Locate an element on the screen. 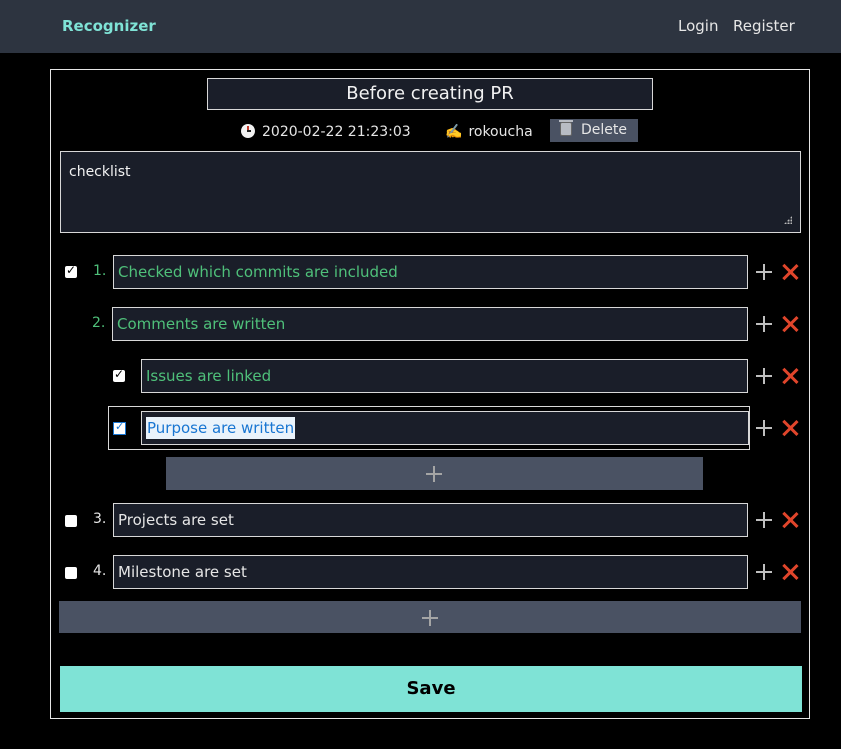 Image resolution: width=841 pixels, height=749 pixels. checklist-item: 1. Checked which commits are included is located at coordinates (430, 272).